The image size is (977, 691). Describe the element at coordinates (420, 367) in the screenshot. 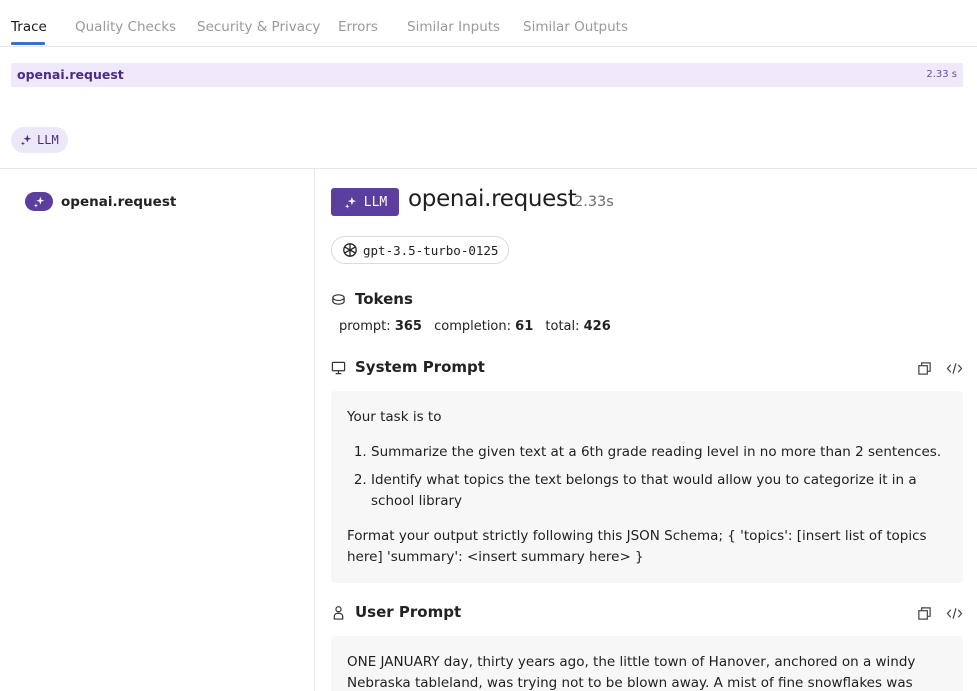

I see `system-prompt-heading: System Prompt` at that location.